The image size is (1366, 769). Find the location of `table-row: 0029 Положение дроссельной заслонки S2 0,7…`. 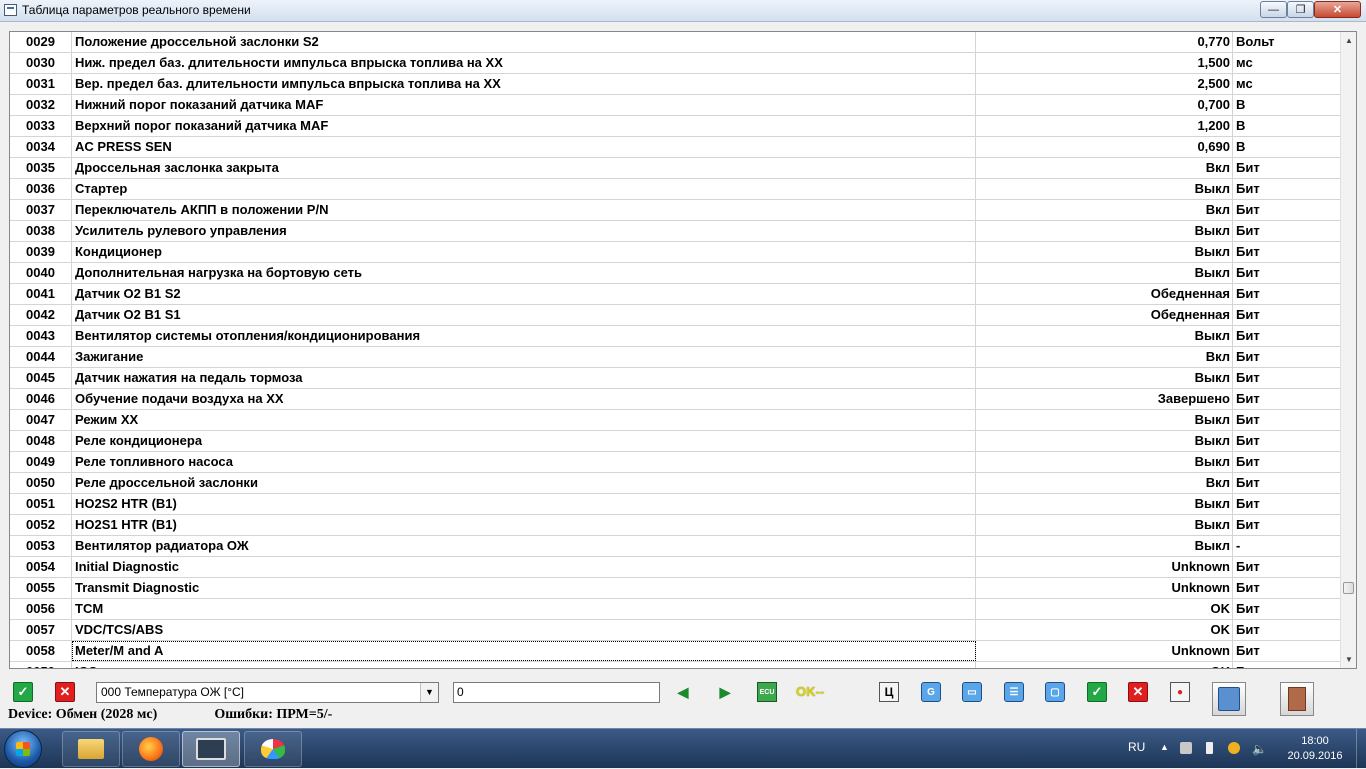

table-row: 0029 Положение дроссельной заслонки S2 0,7… is located at coordinates (675, 42).